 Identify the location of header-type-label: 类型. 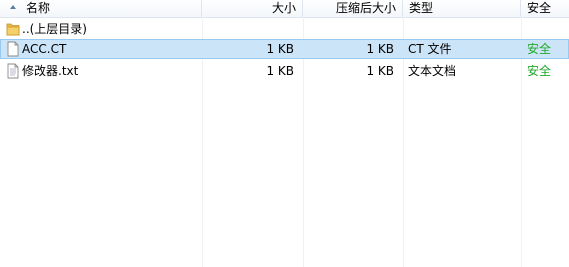
(421, 8).